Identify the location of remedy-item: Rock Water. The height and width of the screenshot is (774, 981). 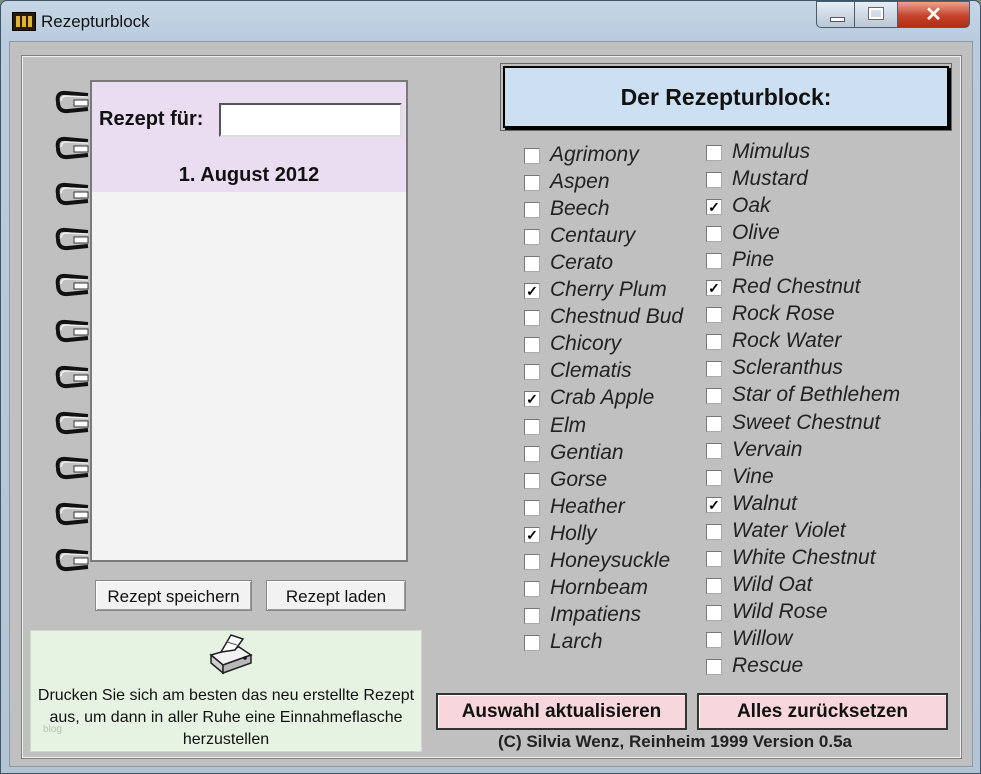
(806, 342).